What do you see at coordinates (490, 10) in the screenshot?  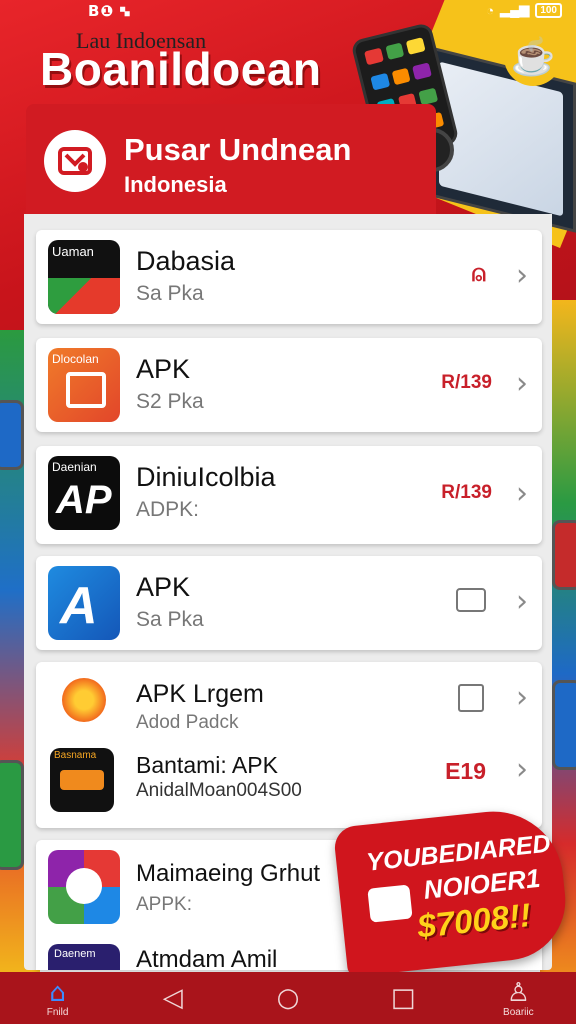 I see `wifi-icon: ◔` at bounding box center [490, 10].